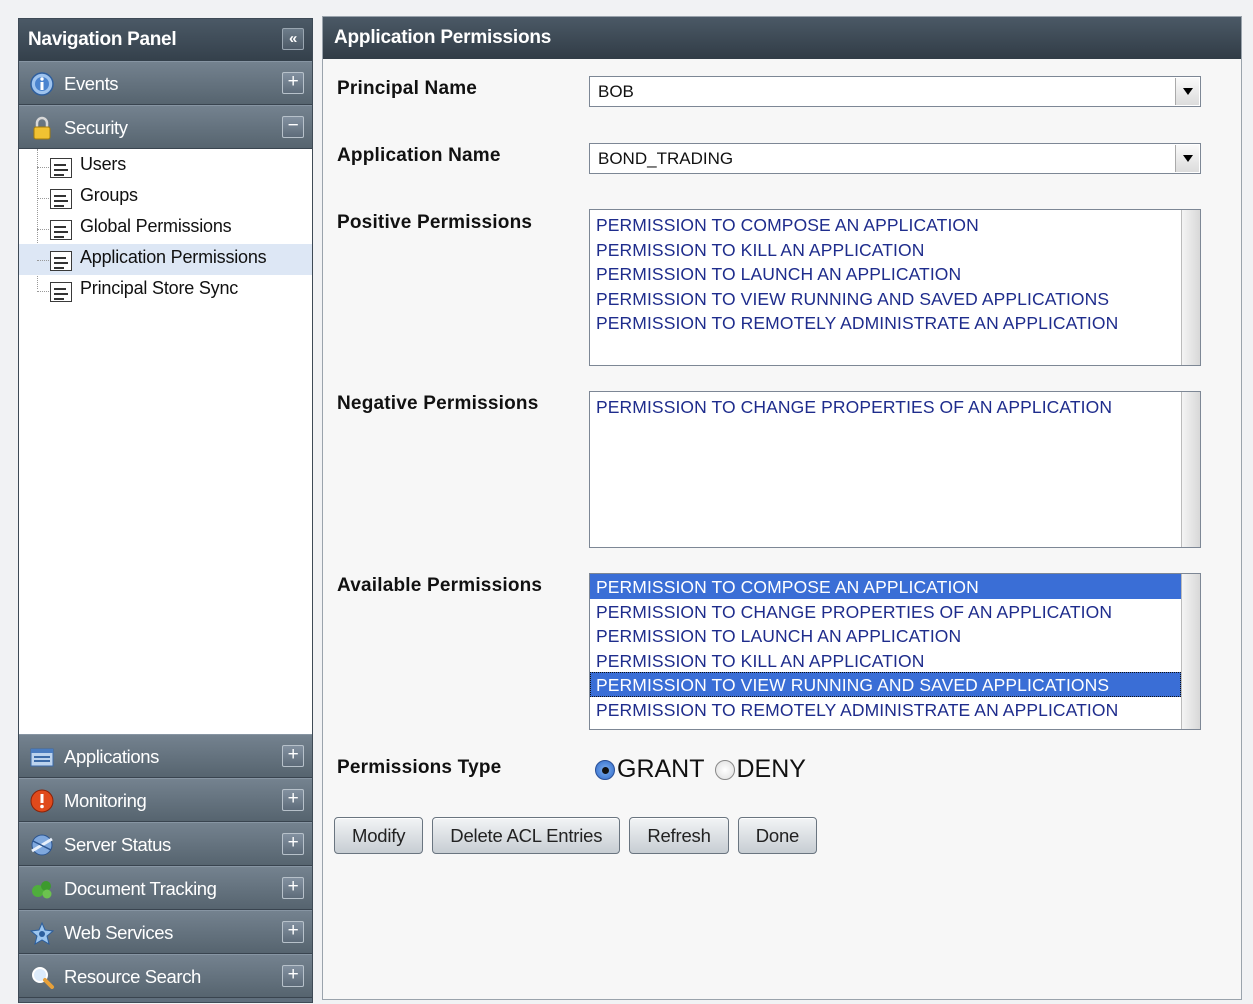 The width and height of the screenshot is (1253, 1004). What do you see at coordinates (159, 288) in the screenshot?
I see `tree-item-label: Principal Store Sync` at bounding box center [159, 288].